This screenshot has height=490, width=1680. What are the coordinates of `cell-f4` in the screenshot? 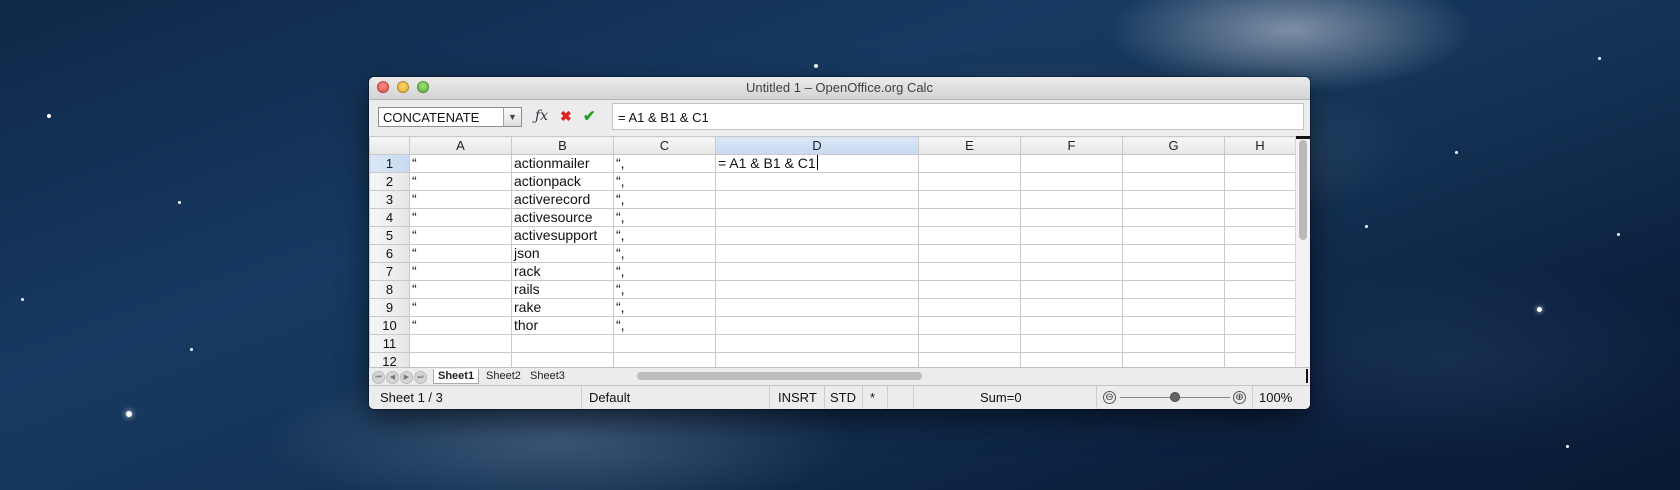 It's located at (1071, 217).